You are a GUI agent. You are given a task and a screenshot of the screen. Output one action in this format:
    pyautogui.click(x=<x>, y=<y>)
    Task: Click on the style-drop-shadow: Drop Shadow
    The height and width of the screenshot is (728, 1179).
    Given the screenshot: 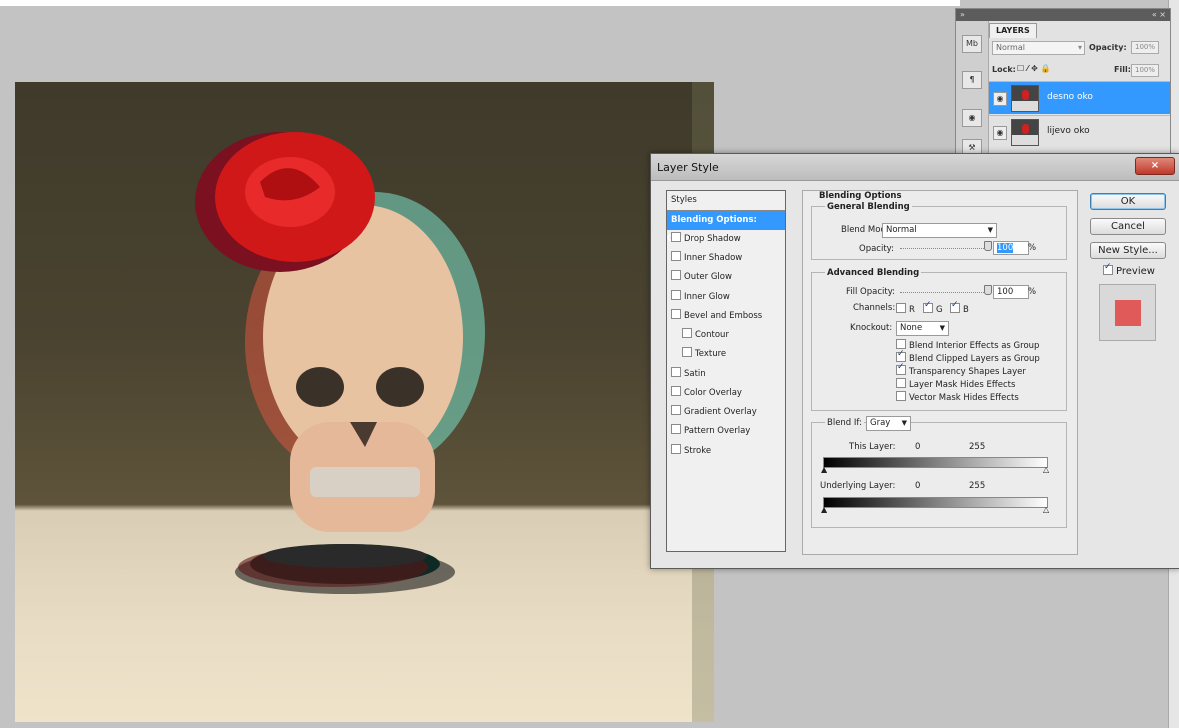 What is the action you would take?
    pyautogui.click(x=726, y=239)
    